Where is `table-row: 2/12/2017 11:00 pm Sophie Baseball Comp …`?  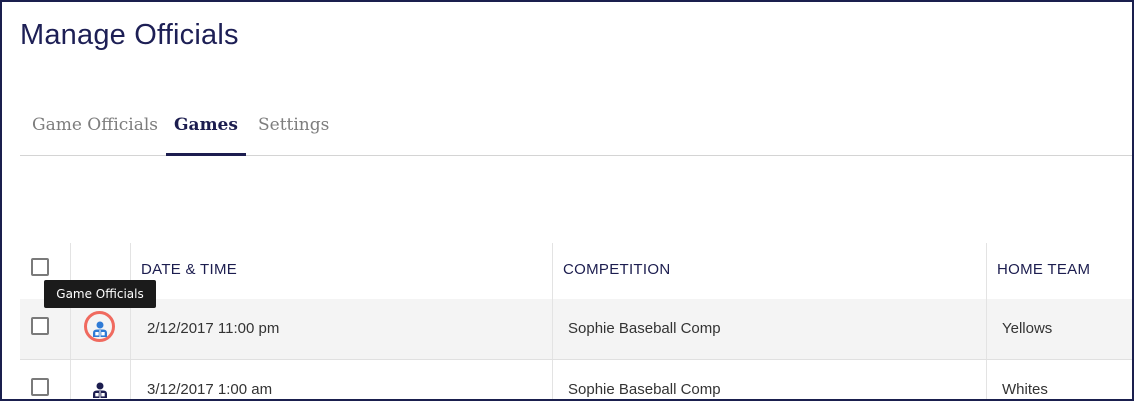
table-row: 2/12/2017 11:00 pm Sophie Baseball Comp … is located at coordinates (576, 329).